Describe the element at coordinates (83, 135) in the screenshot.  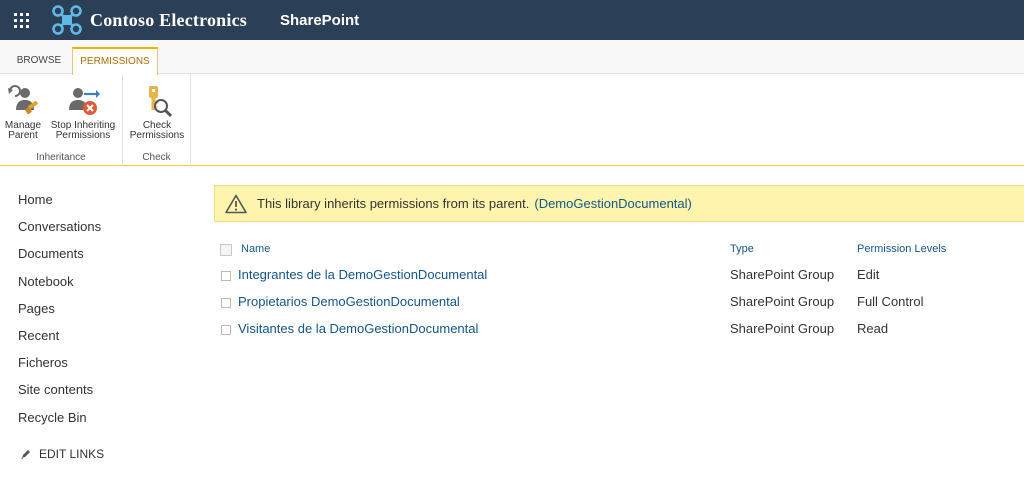
I see `stop-inheriting-label-2: Permissions` at that location.